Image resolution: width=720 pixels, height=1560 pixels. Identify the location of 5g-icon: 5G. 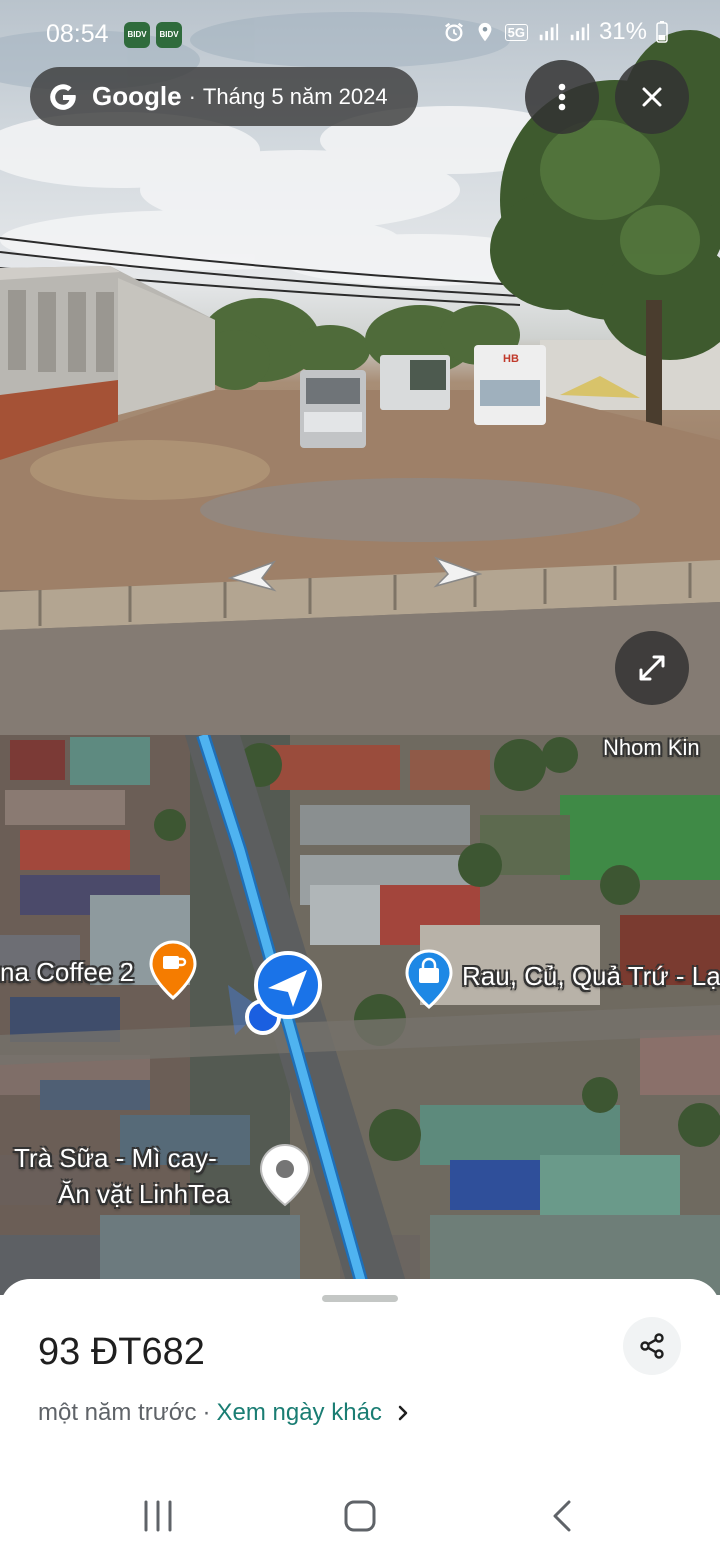
(516, 32).